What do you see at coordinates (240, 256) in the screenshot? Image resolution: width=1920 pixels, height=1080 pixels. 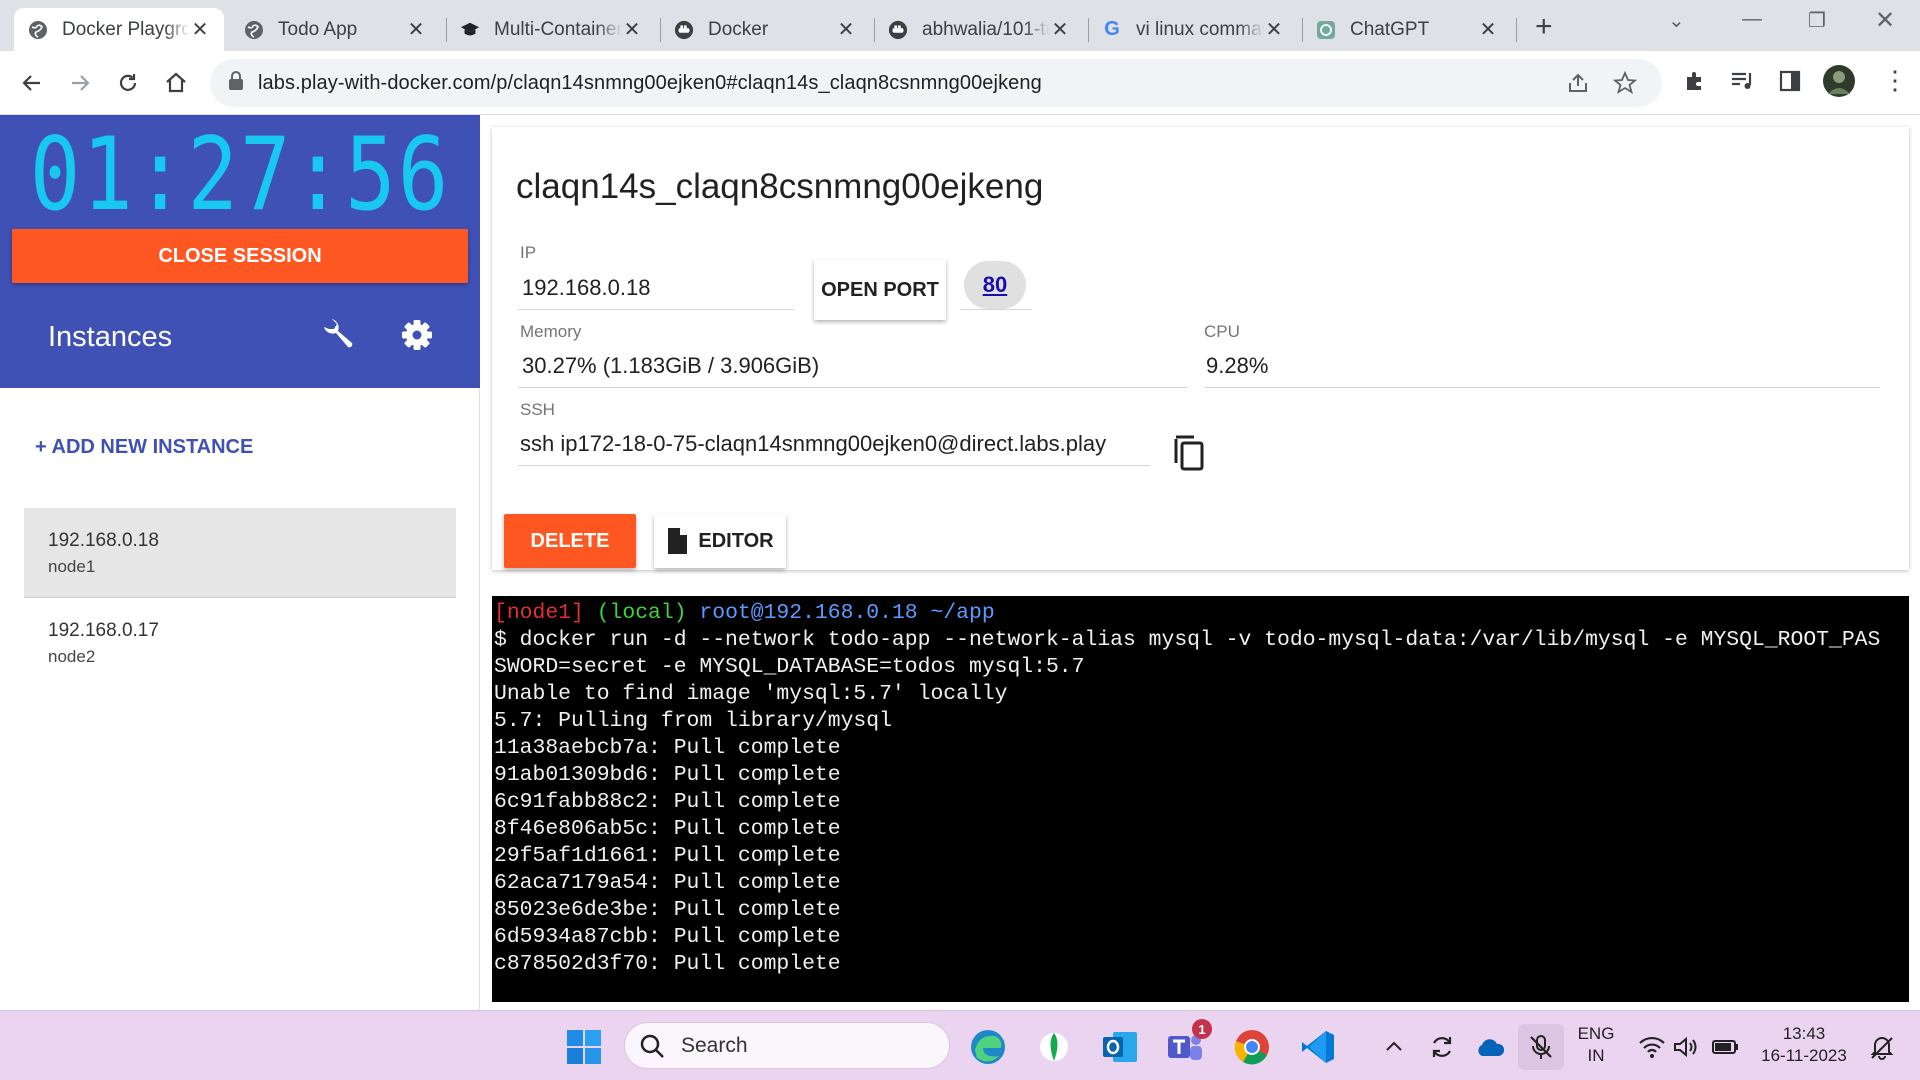 I see `close-session-button: CLOSE SESSION` at bounding box center [240, 256].